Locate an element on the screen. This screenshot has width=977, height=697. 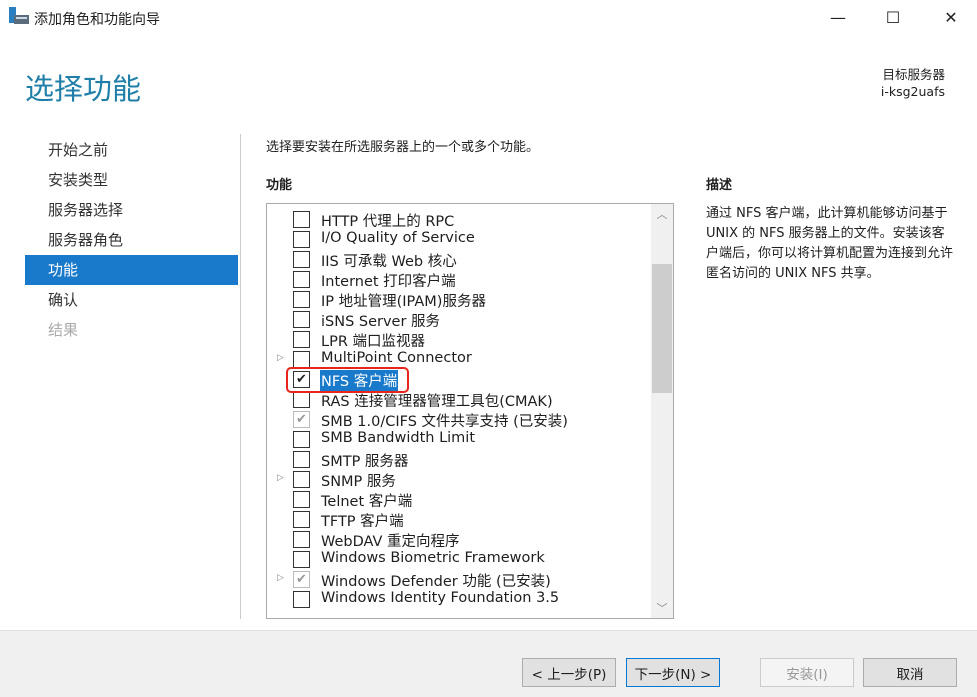
feature-label: SNMP 服务 is located at coordinates (358, 480).